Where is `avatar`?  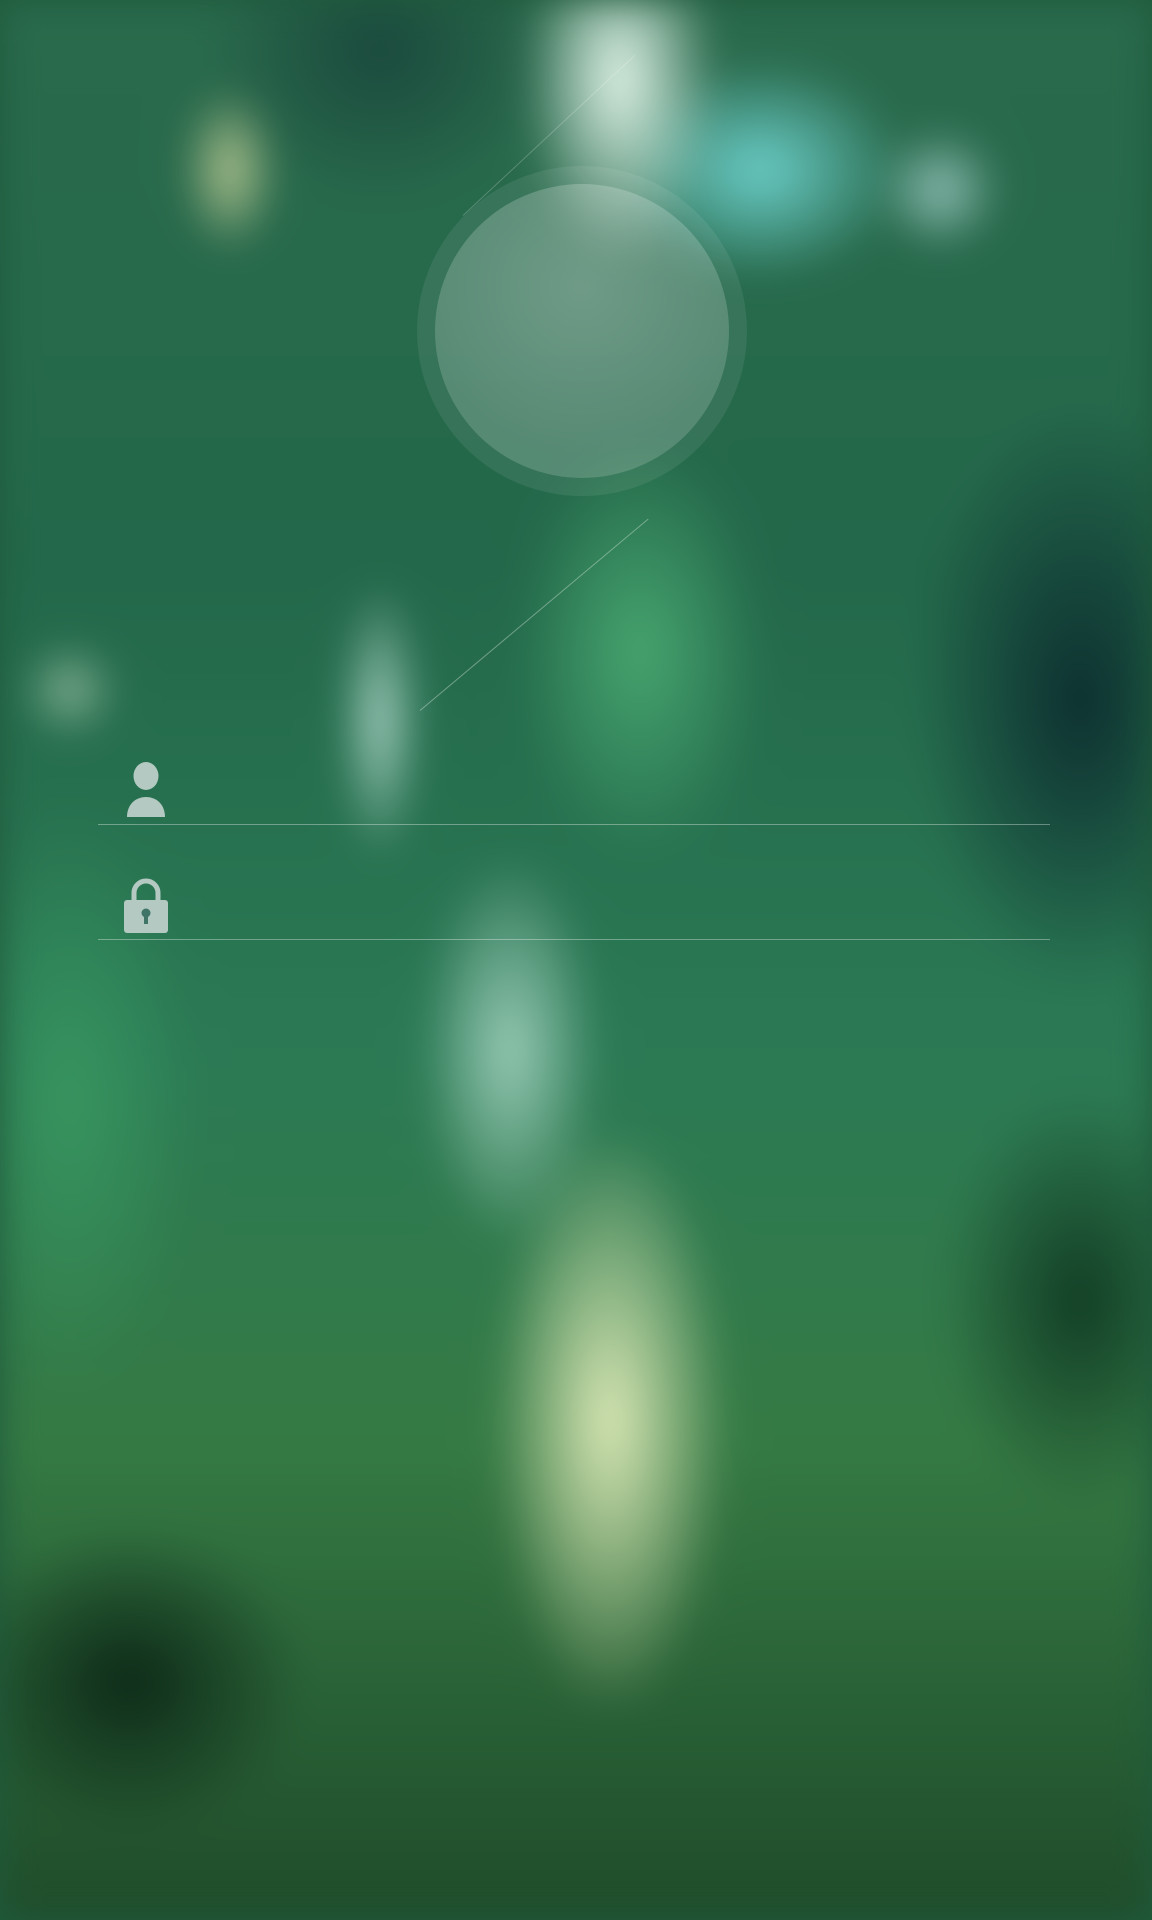 avatar is located at coordinates (582, 331).